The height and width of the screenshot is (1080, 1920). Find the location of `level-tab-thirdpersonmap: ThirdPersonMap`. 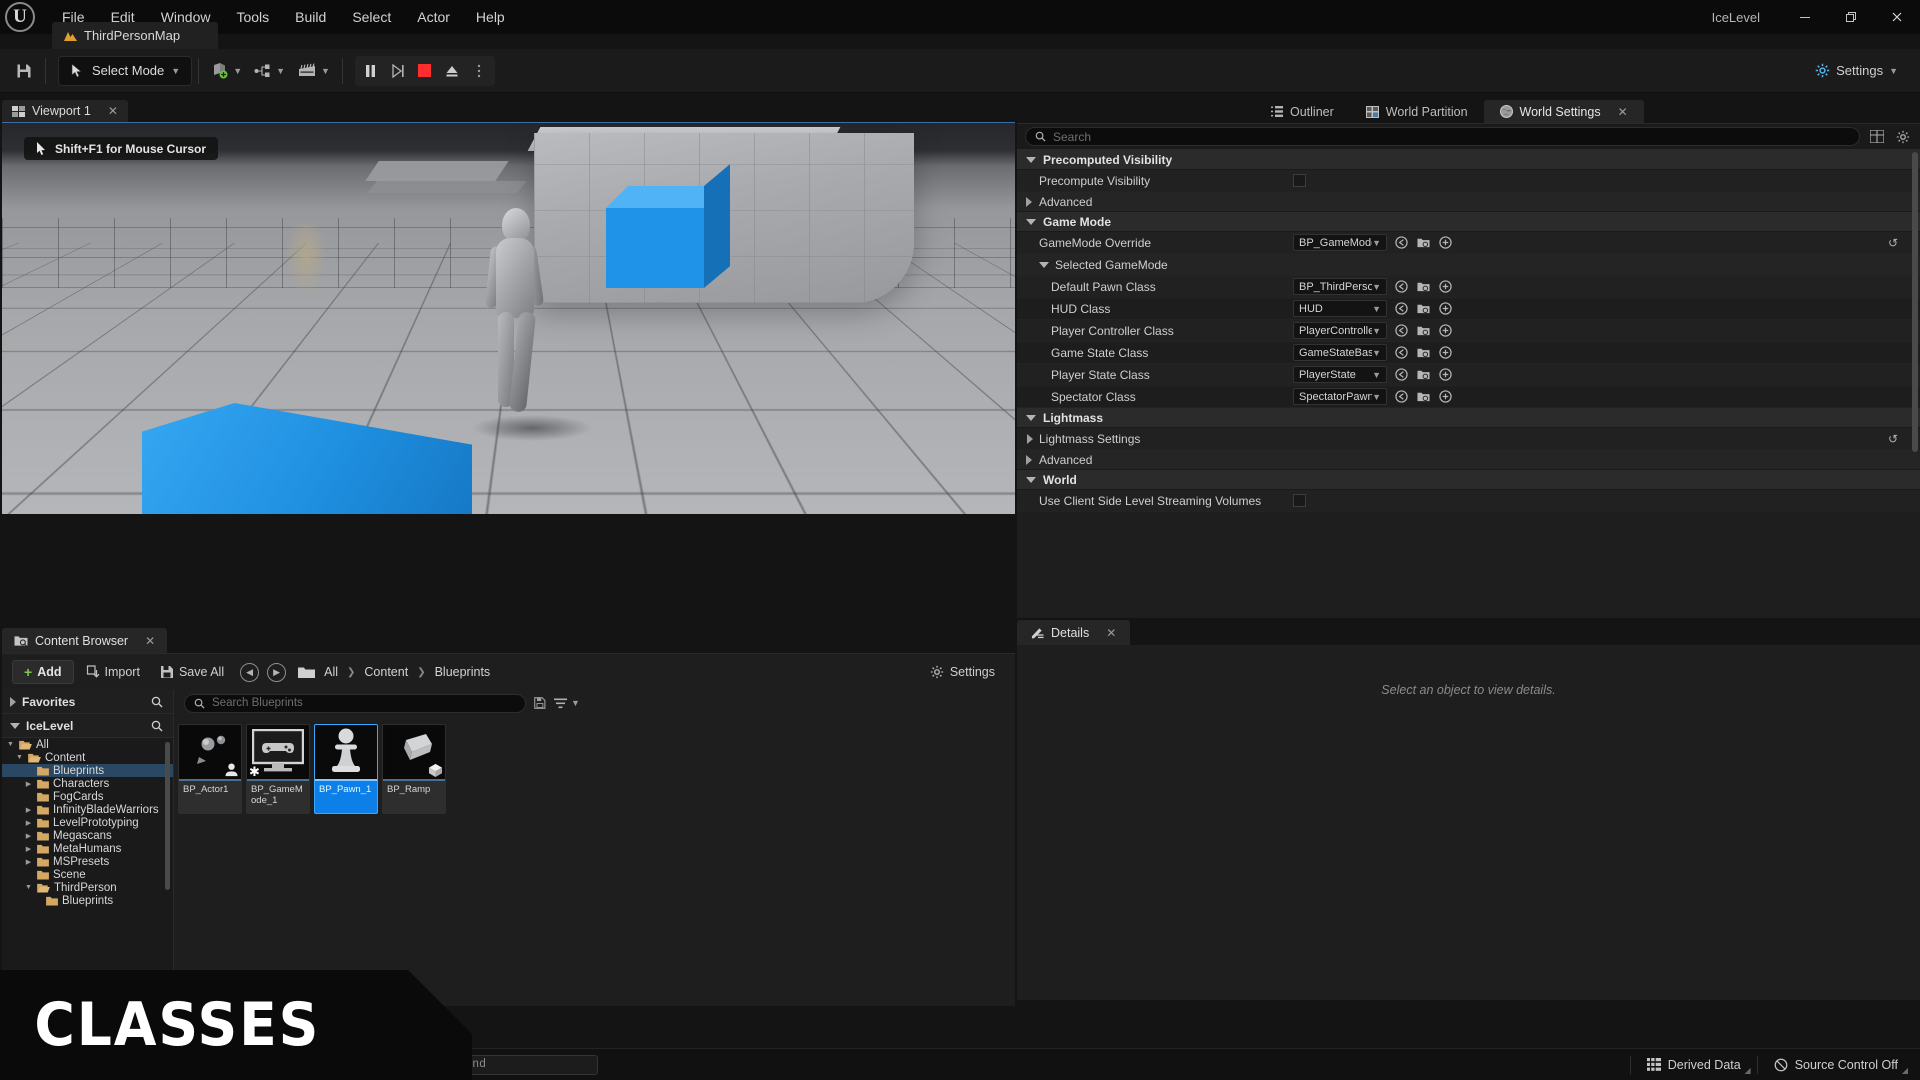

level-tab-thirdpersonmap: ThirdPersonMap is located at coordinates (135, 35).